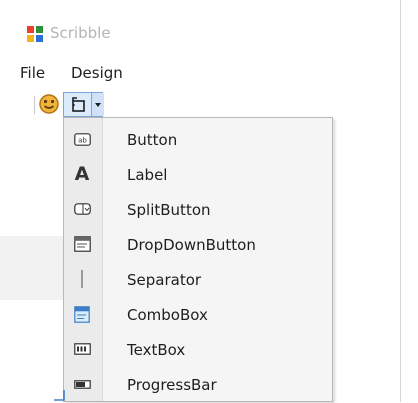 The height and width of the screenshot is (403, 418). I want to click on dropdown-item-label: ComboBox, so click(167, 315).